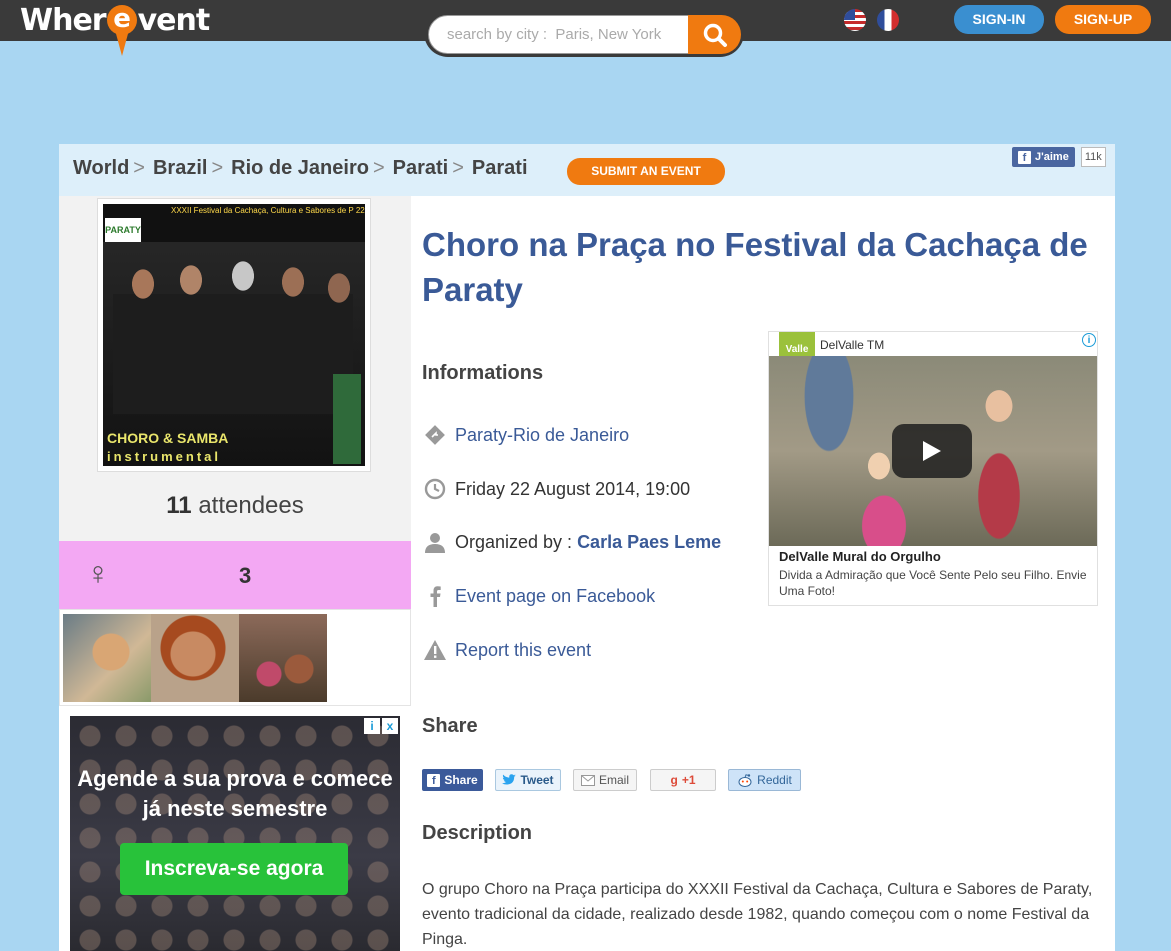 This screenshot has height=951, width=1171. I want to click on share-reddit-label: Reddit, so click(774, 780).